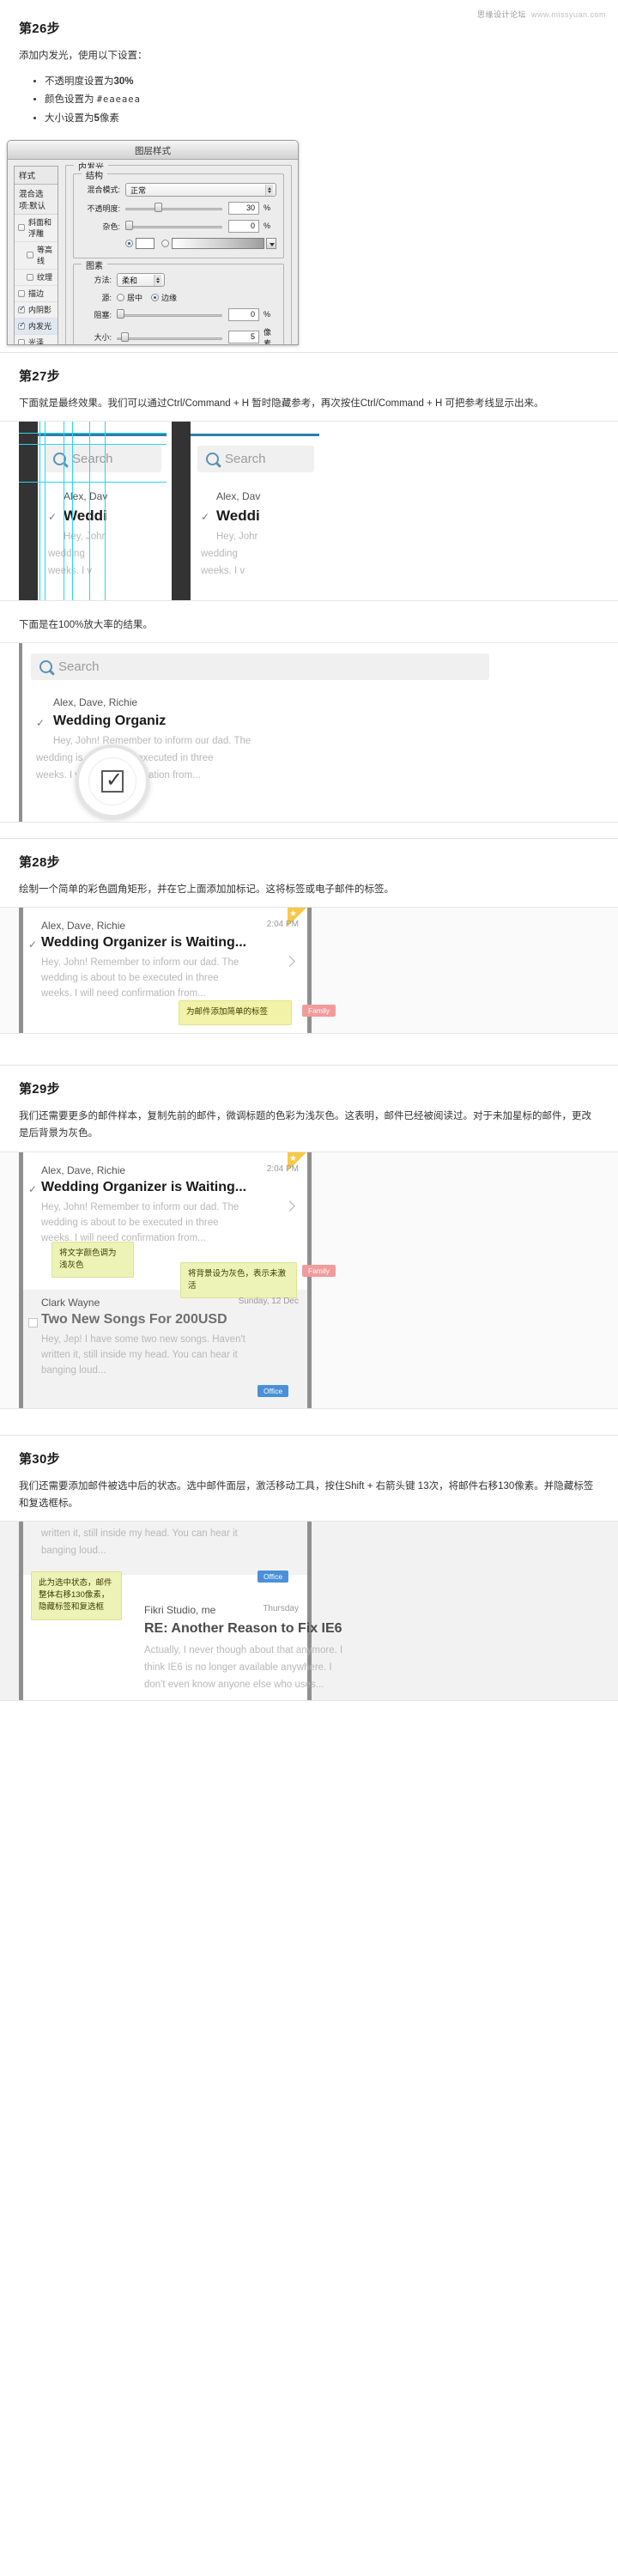 This screenshot has width=618, height=2576. What do you see at coordinates (243, 314) in the screenshot?
I see `choke-input: 0` at bounding box center [243, 314].